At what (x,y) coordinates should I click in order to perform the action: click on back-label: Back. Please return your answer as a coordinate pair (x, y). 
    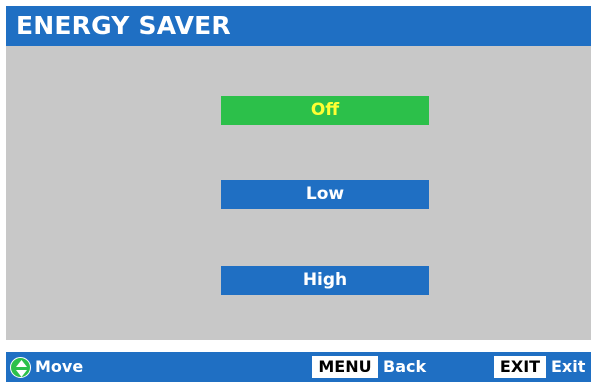
    Looking at the image, I should click on (405, 366).